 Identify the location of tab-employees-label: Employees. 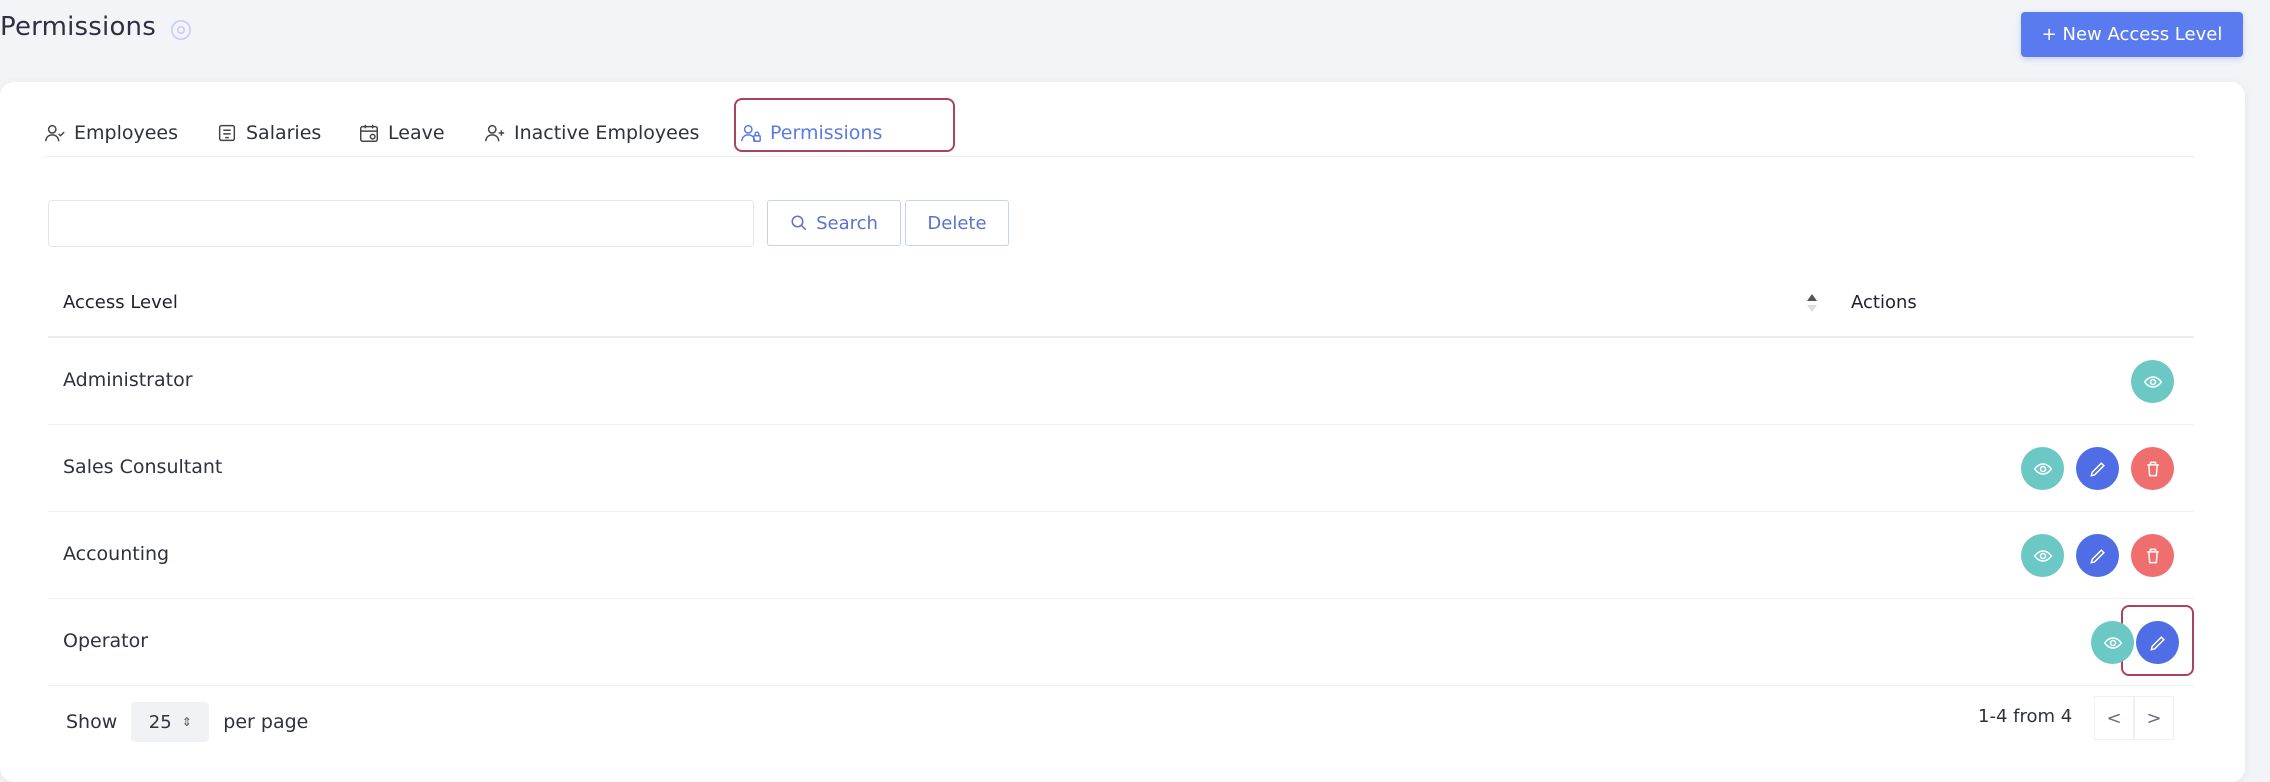
(126, 133).